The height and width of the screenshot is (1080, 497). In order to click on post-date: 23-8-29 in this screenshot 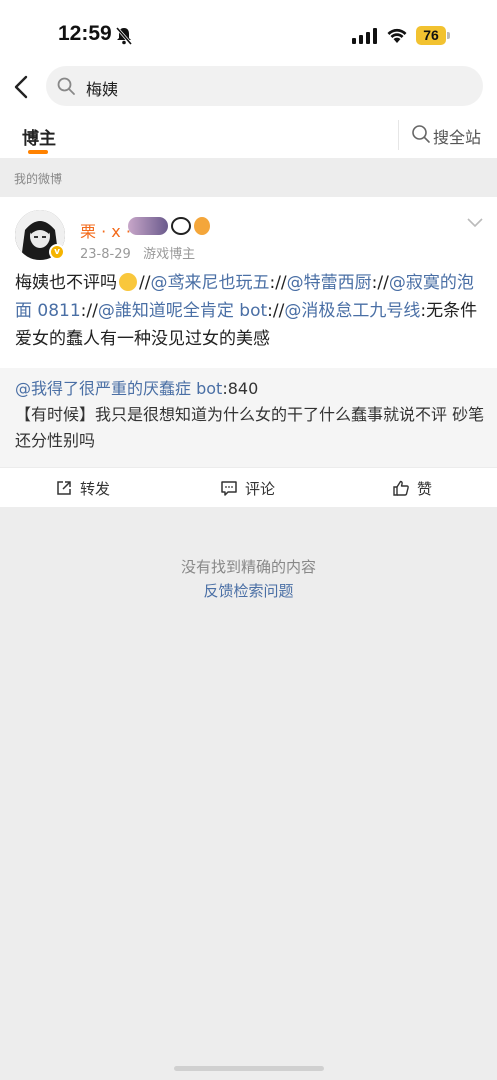, I will do `click(105, 254)`.